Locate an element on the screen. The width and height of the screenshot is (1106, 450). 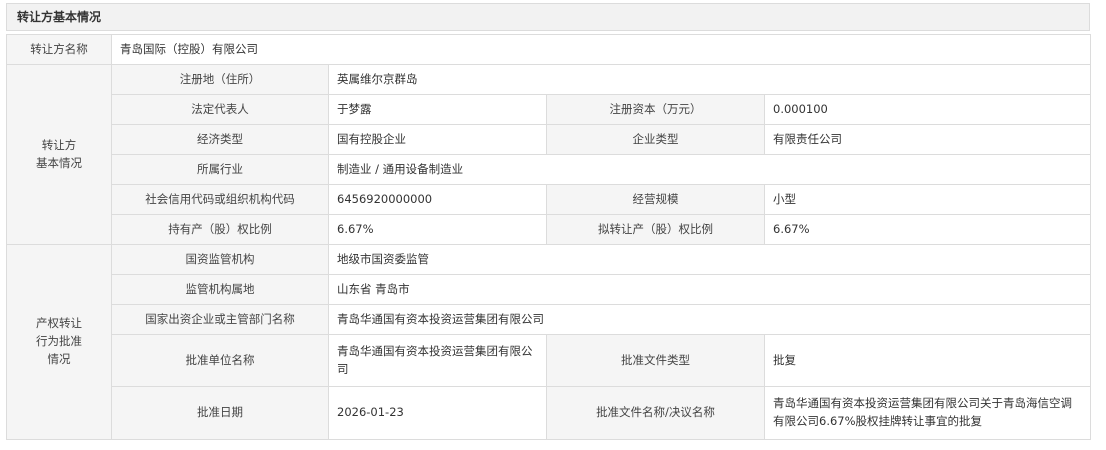
sponsor-value: 青岛华通国有资本投资运营集团有限公司 is located at coordinates (709, 319).